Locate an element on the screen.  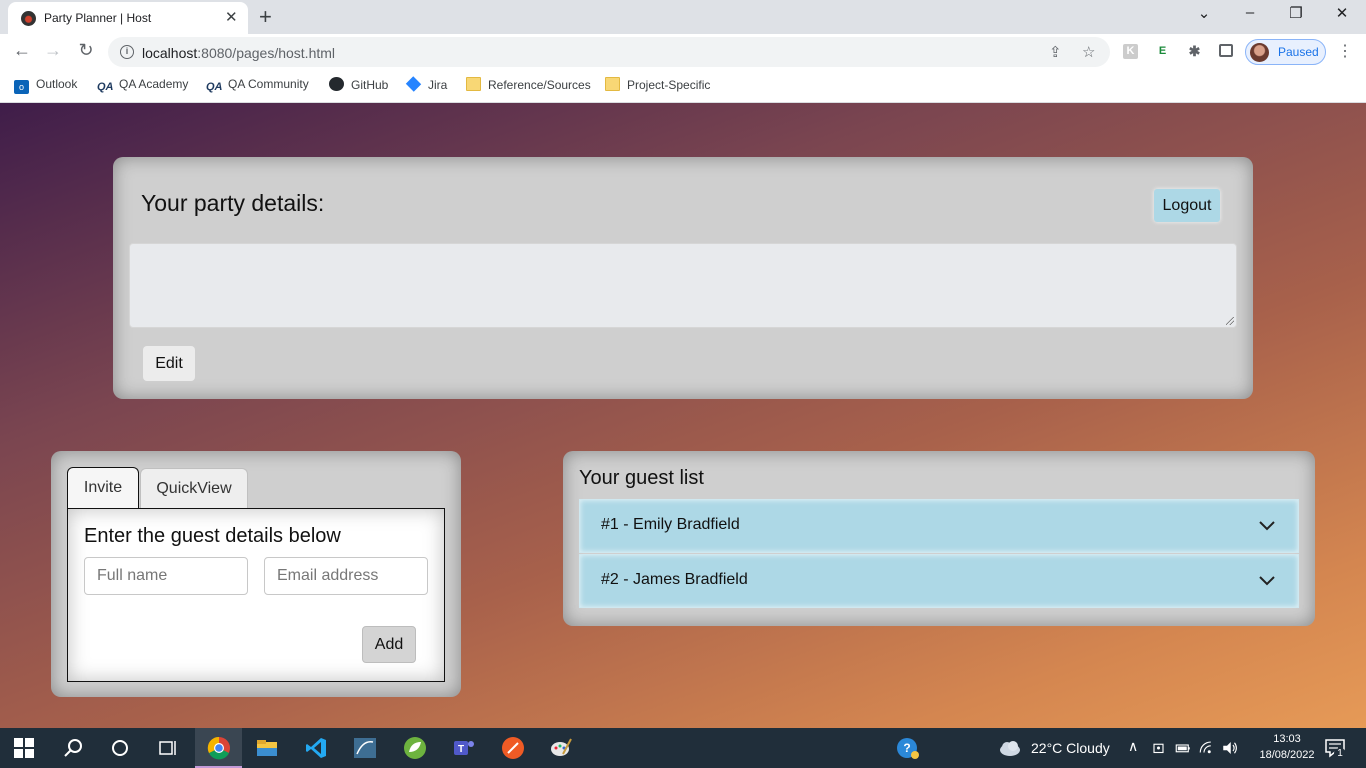
system-clock: 13:03 18/08/2022 is located at coordinates (1287, 747).